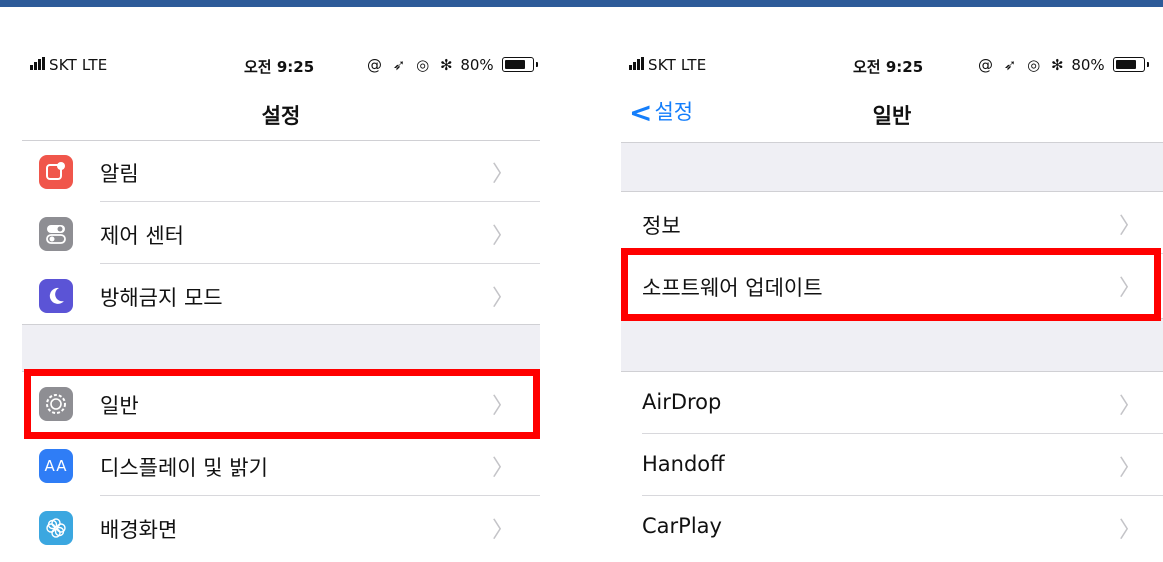 The width and height of the screenshot is (1163, 562). Describe the element at coordinates (281, 171) in the screenshot. I see `settings-row-notifications: 알림 〉` at that location.